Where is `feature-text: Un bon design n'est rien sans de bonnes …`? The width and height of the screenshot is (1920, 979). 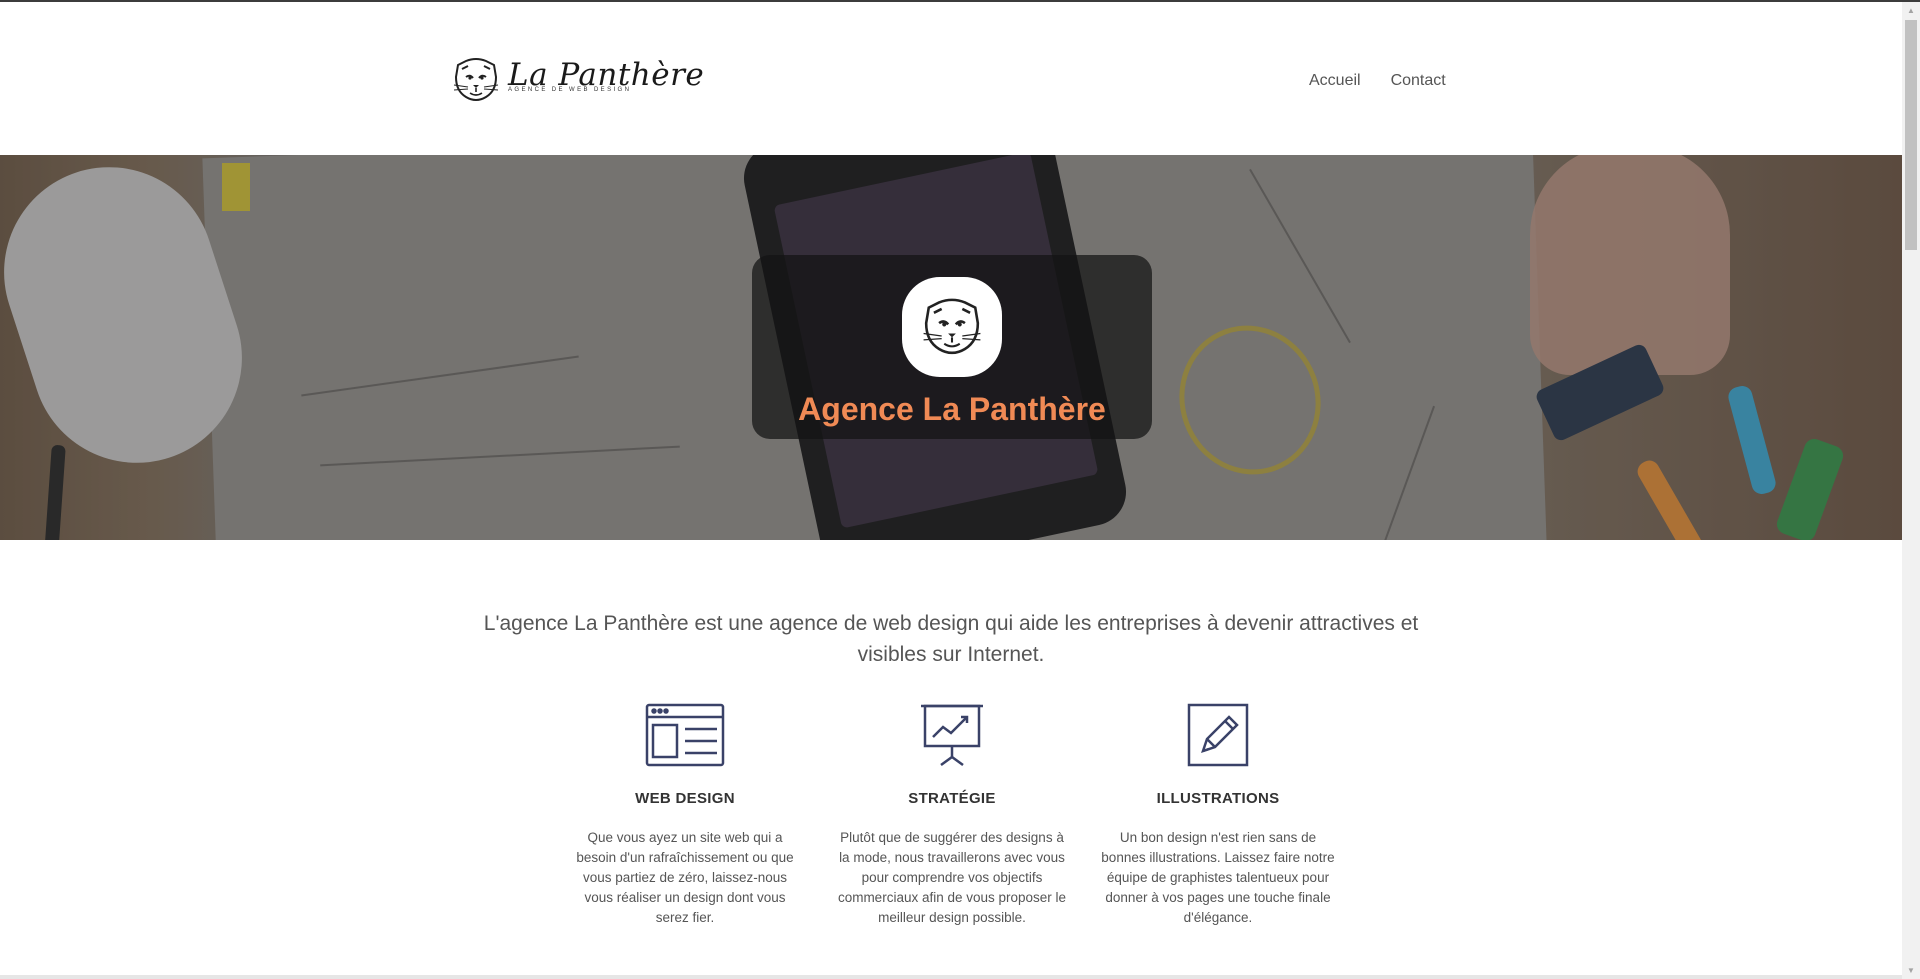 feature-text: Un bon design n'est rien sans de bonnes … is located at coordinates (1218, 877).